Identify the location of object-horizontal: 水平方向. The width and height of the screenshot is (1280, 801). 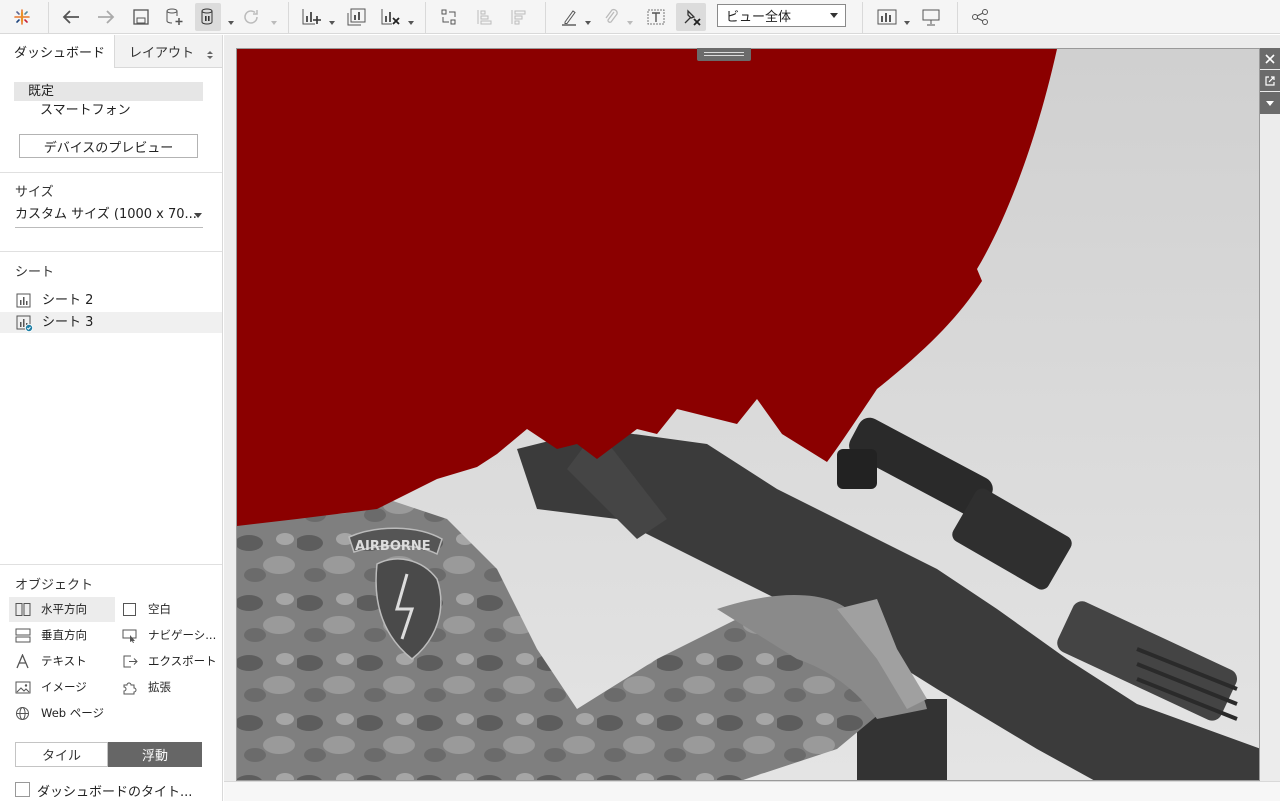
(62, 609).